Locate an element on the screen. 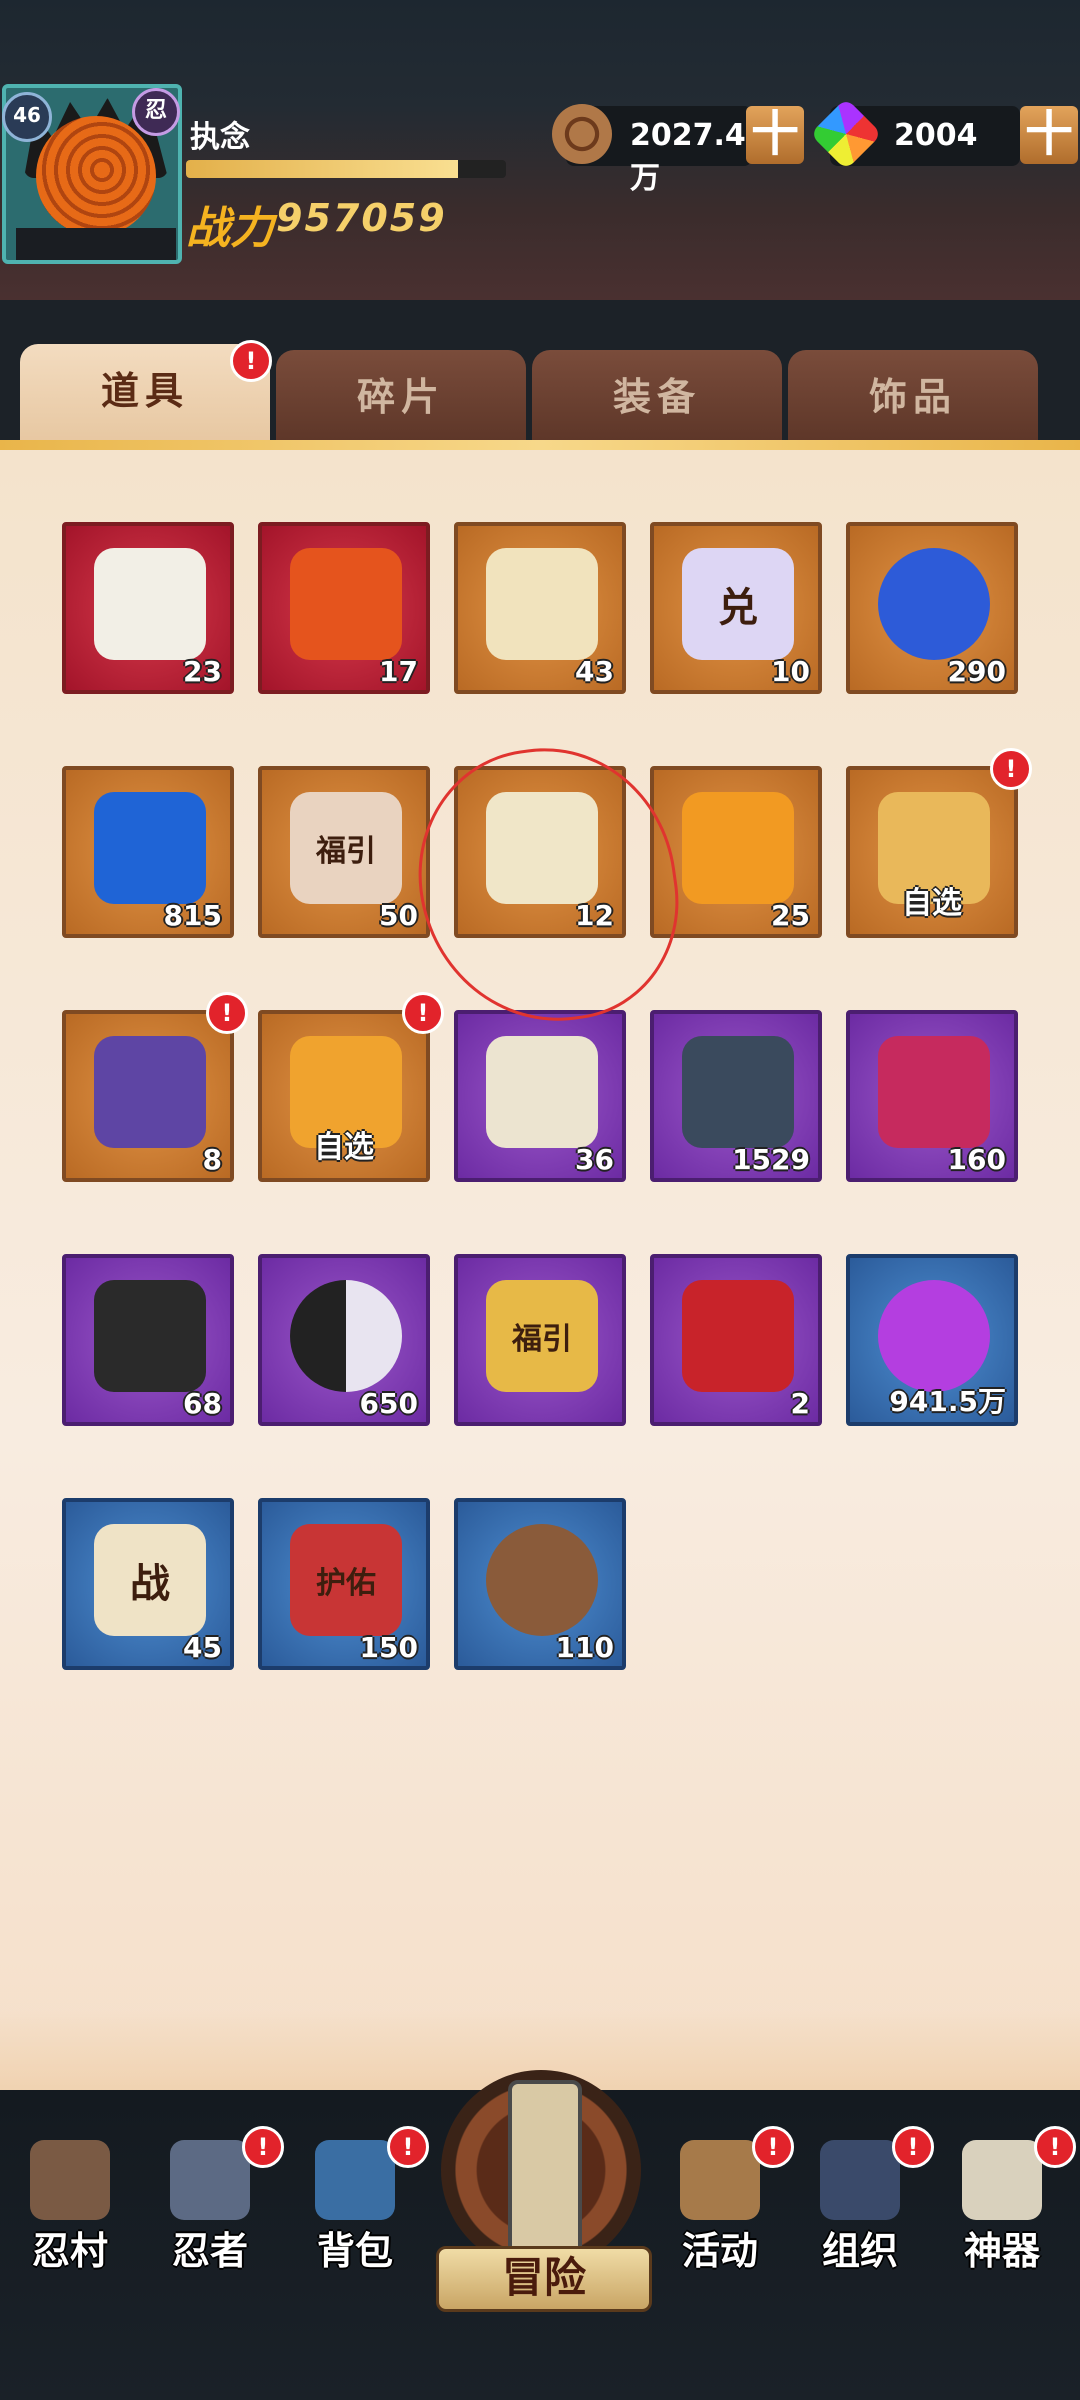  nav-adventure-label: 冒险 is located at coordinates (544, 2279).